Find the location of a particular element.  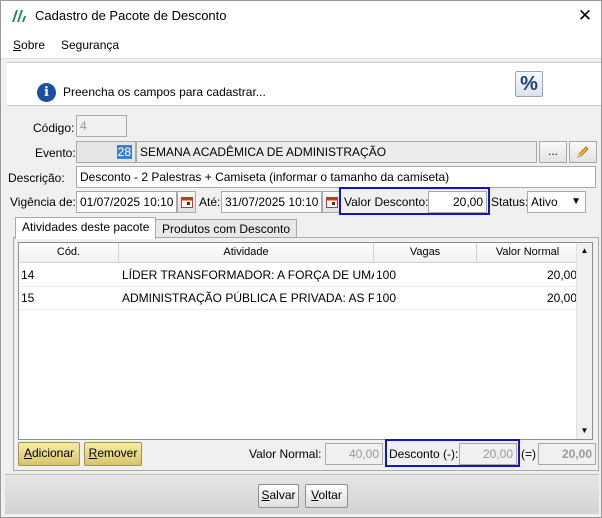

grid-scrollbar: ▲ ▼ is located at coordinates (584, 341).